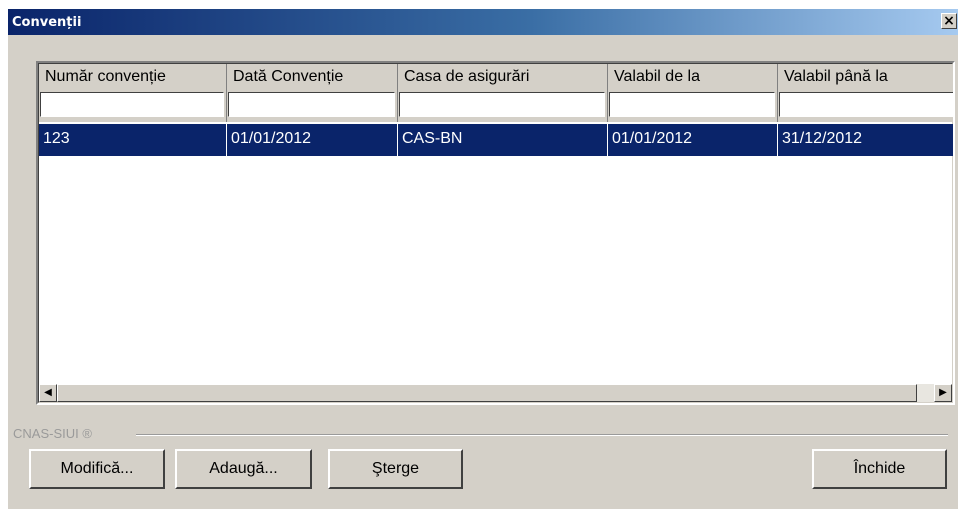 Image resolution: width=958 pixels, height=509 pixels. I want to click on cell-casa-de-asigurari: CAS-BN, so click(503, 140).